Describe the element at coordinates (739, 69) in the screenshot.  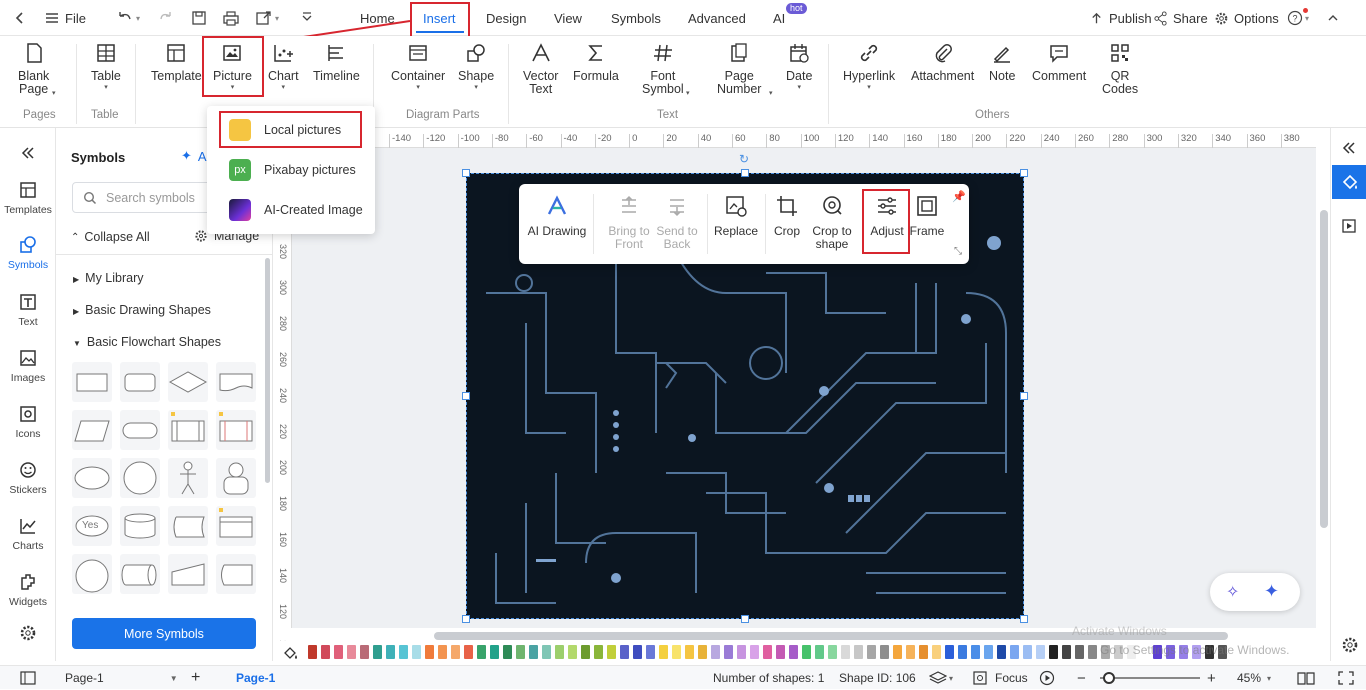
I see `page-number-button: Page Number` at that location.